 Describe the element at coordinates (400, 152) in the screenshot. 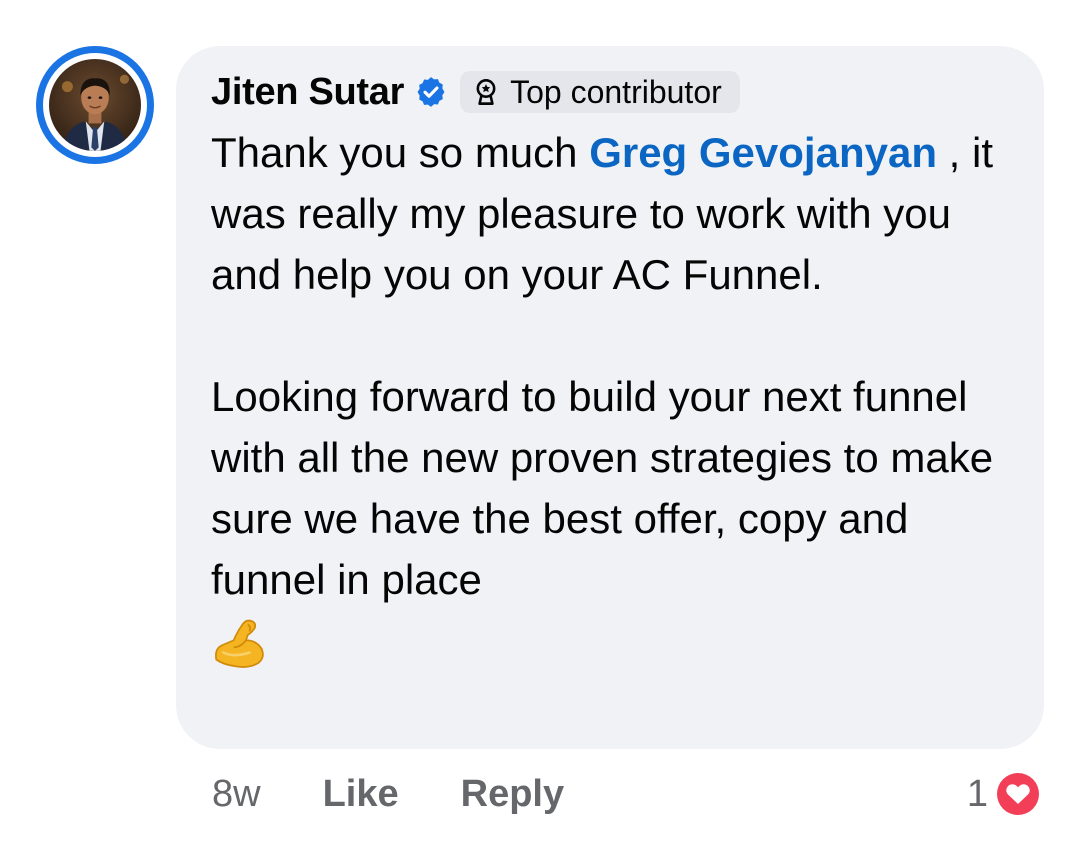

I see `comment-intro-text: Thank you so much` at that location.